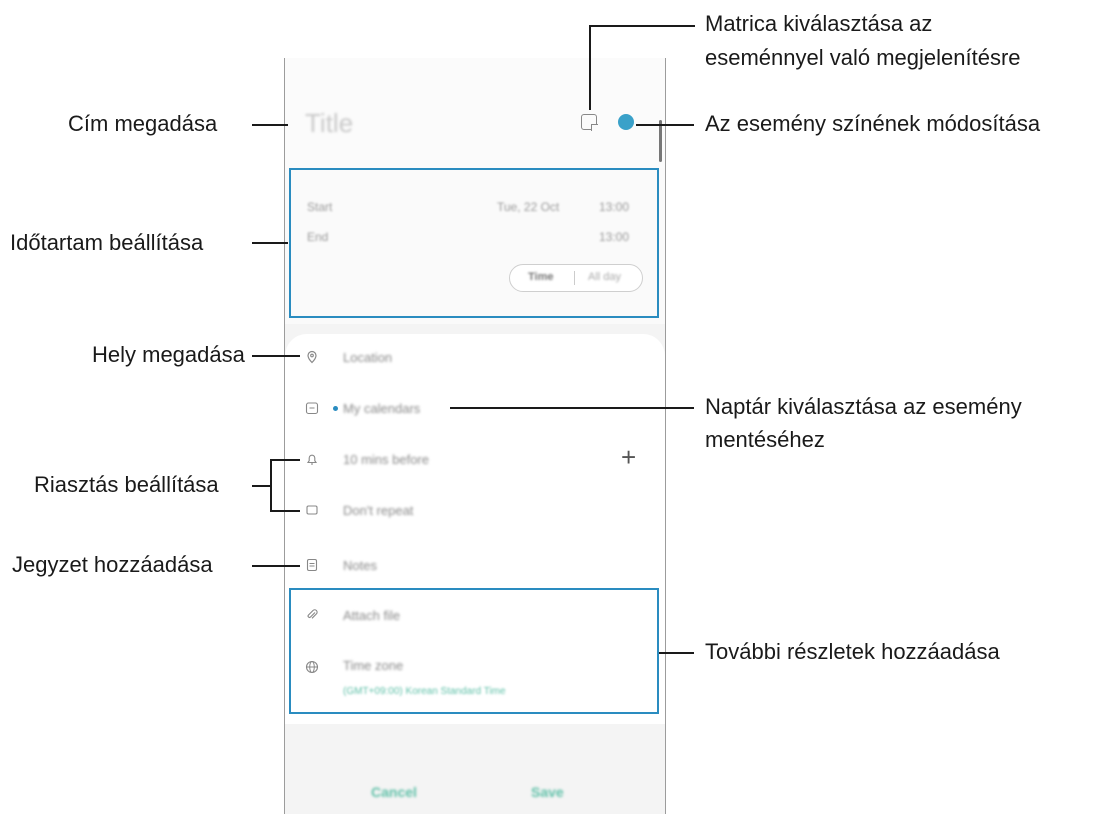  I want to click on location-annotation: Hely megadása, so click(168, 354).